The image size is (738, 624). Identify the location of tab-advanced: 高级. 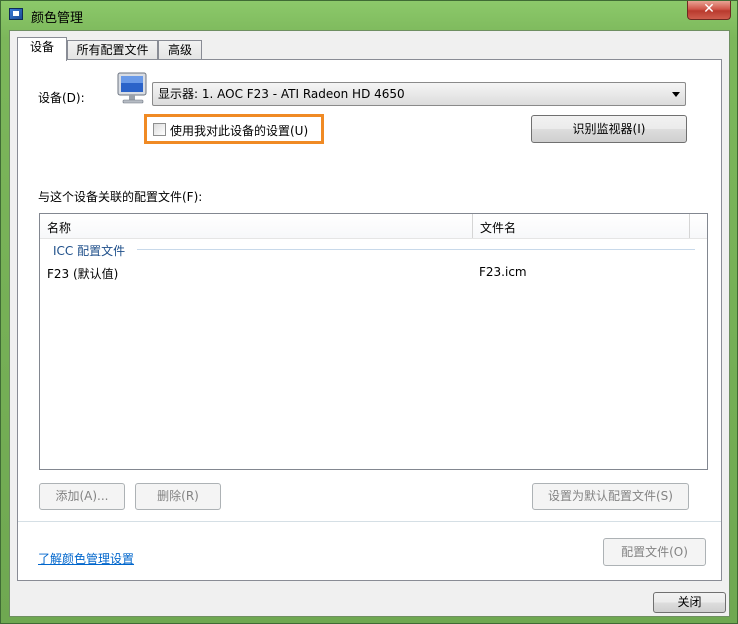
(180, 50).